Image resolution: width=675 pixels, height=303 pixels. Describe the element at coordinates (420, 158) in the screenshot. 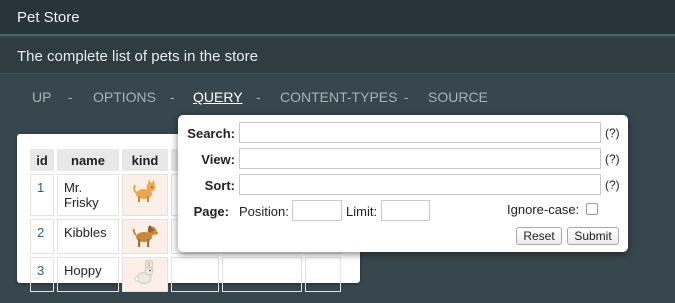

I see `view-input` at that location.